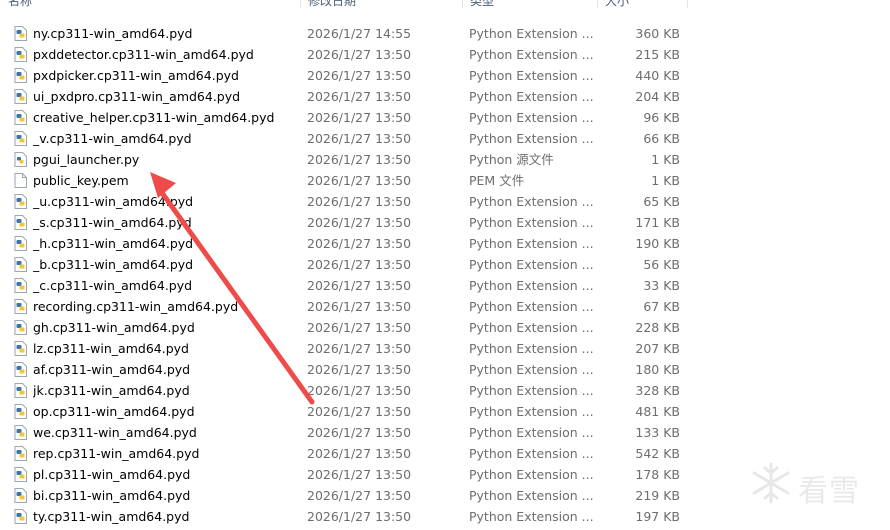  Describe the element at coordinates (112, 222) in the screenshot. I see `file-name: _s.cp311-win_amd64.pyd` at that location.